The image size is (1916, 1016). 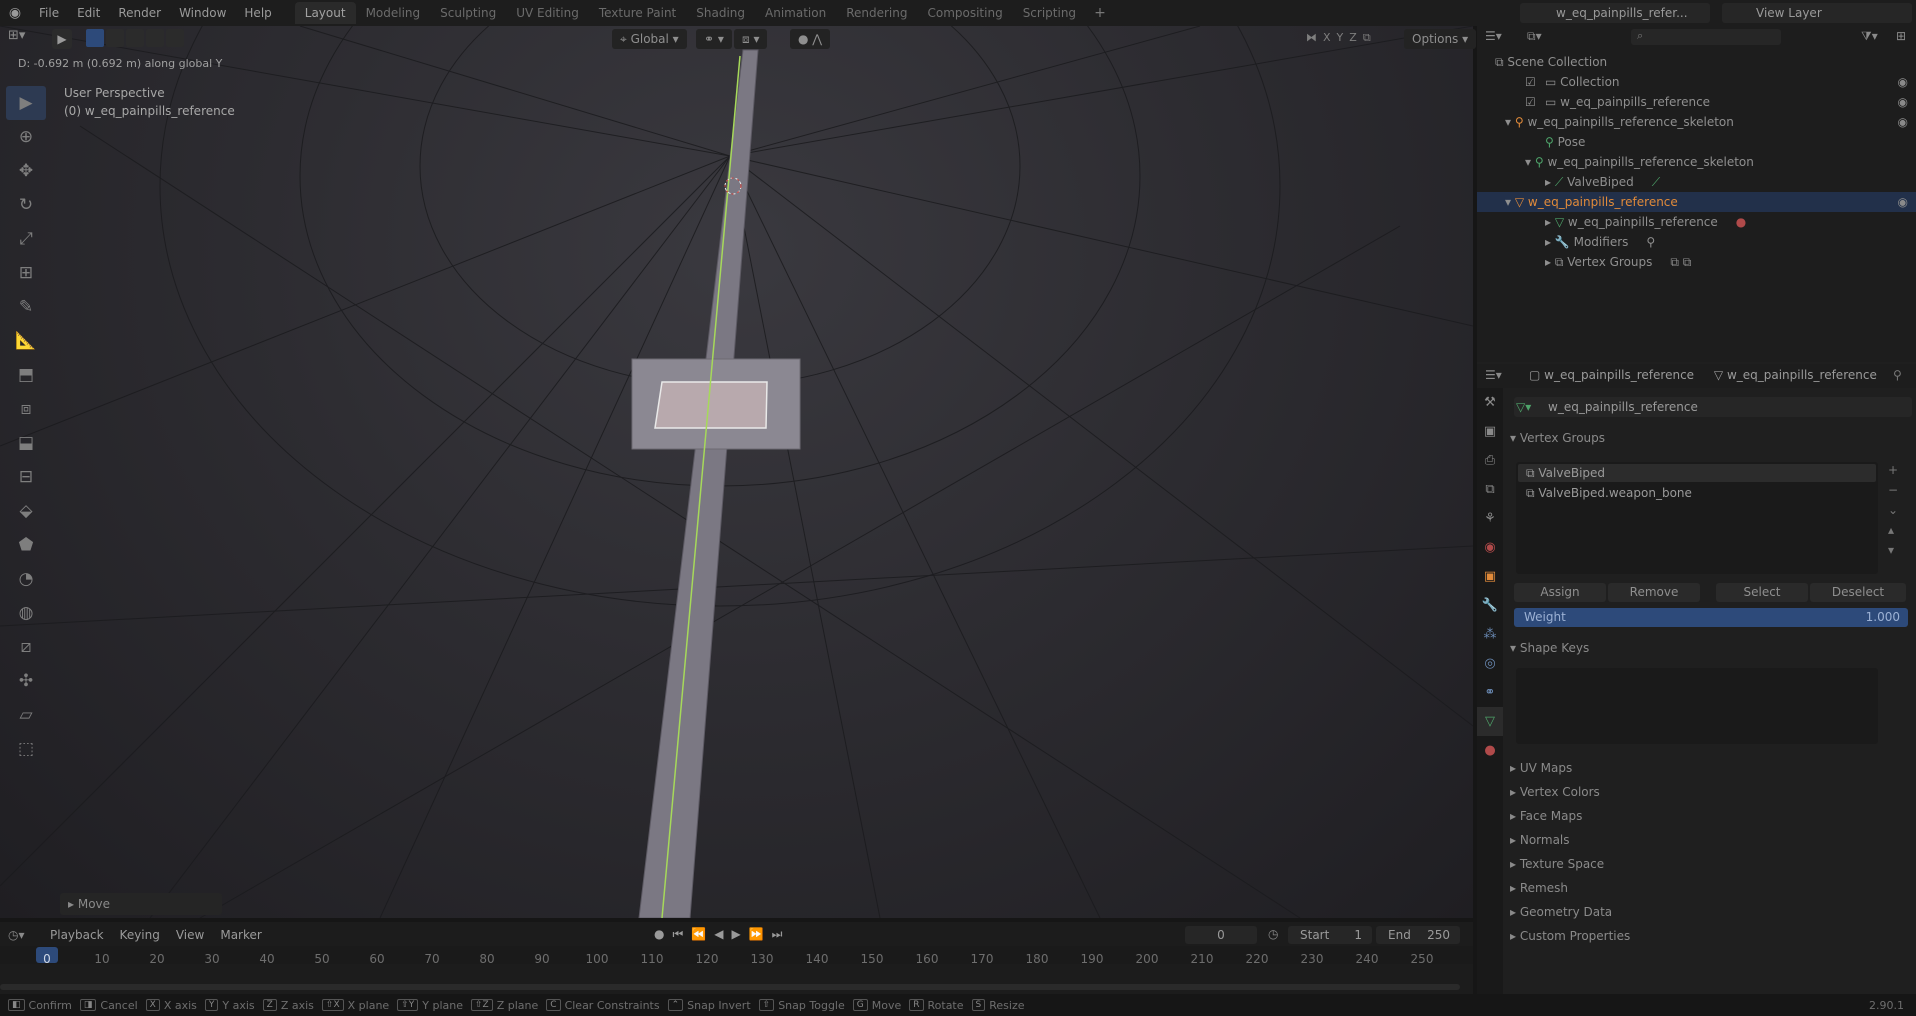 What do you see at coordinates (1893, 530) in the screenshot?
I see `move-up-icon: ▴` at bounding box center [1893, 530].